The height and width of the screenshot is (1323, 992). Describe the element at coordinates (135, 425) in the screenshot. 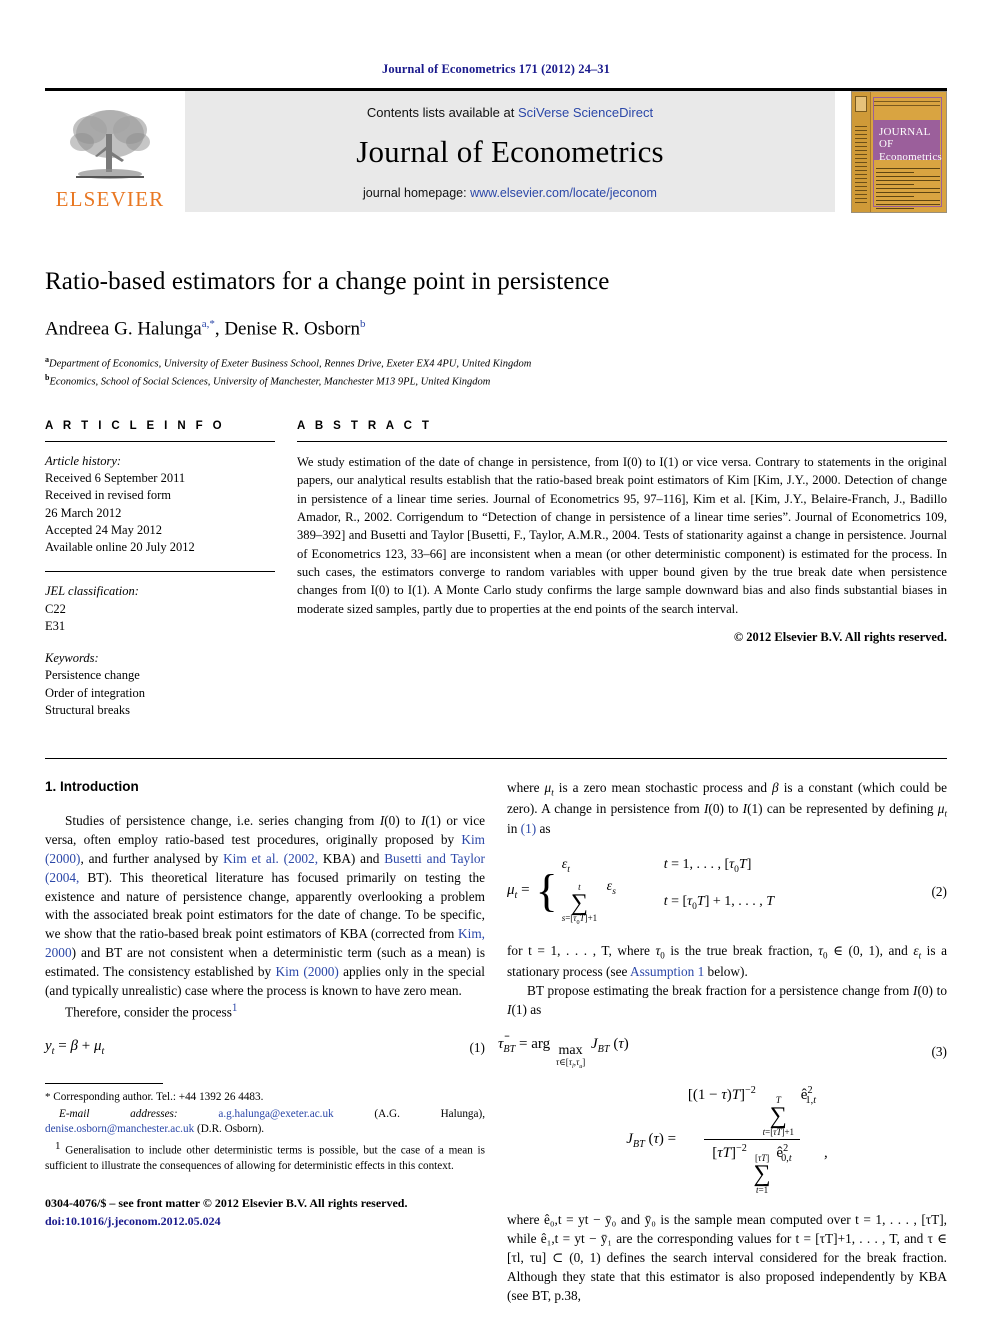

I see `article-info-heading: A R T I C L E I N F O` at that location.